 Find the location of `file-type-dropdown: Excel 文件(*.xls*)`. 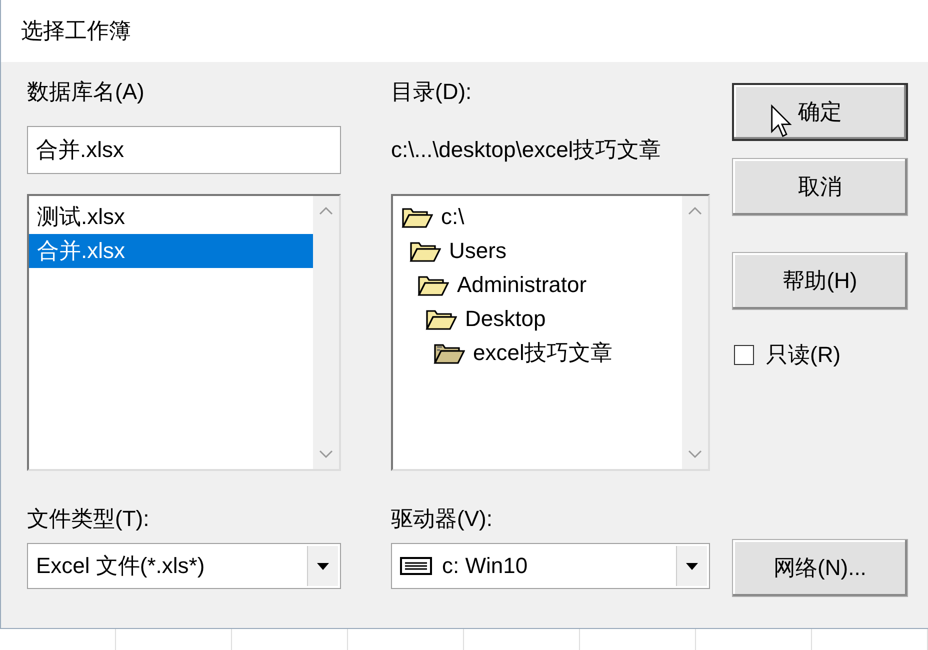

file-type-dropdown: Excel 文件(*.xls*) is located at coordinates (184, 566).